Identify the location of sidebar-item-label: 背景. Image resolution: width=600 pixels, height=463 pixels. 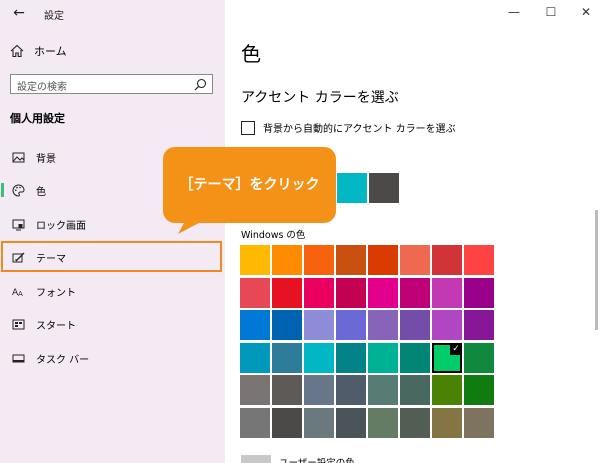
(46, 159).